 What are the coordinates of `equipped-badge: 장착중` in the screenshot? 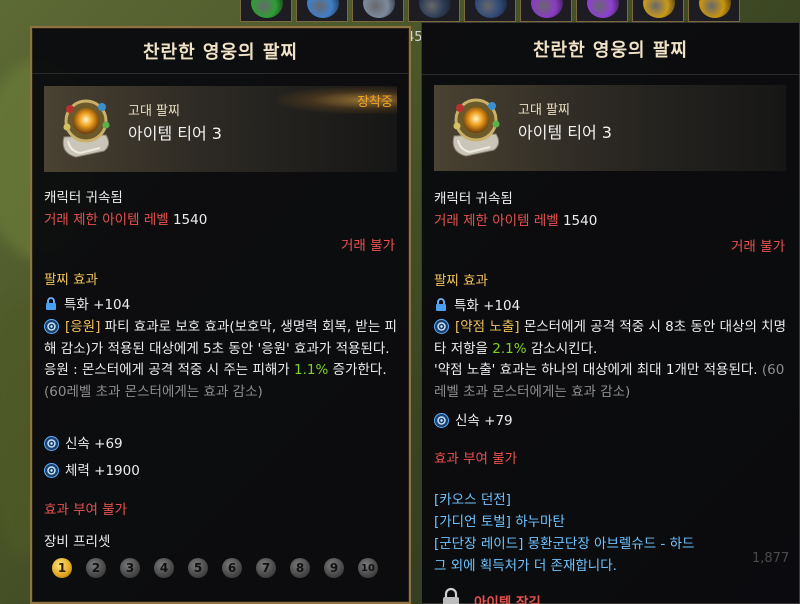 It's located at (337, 100).